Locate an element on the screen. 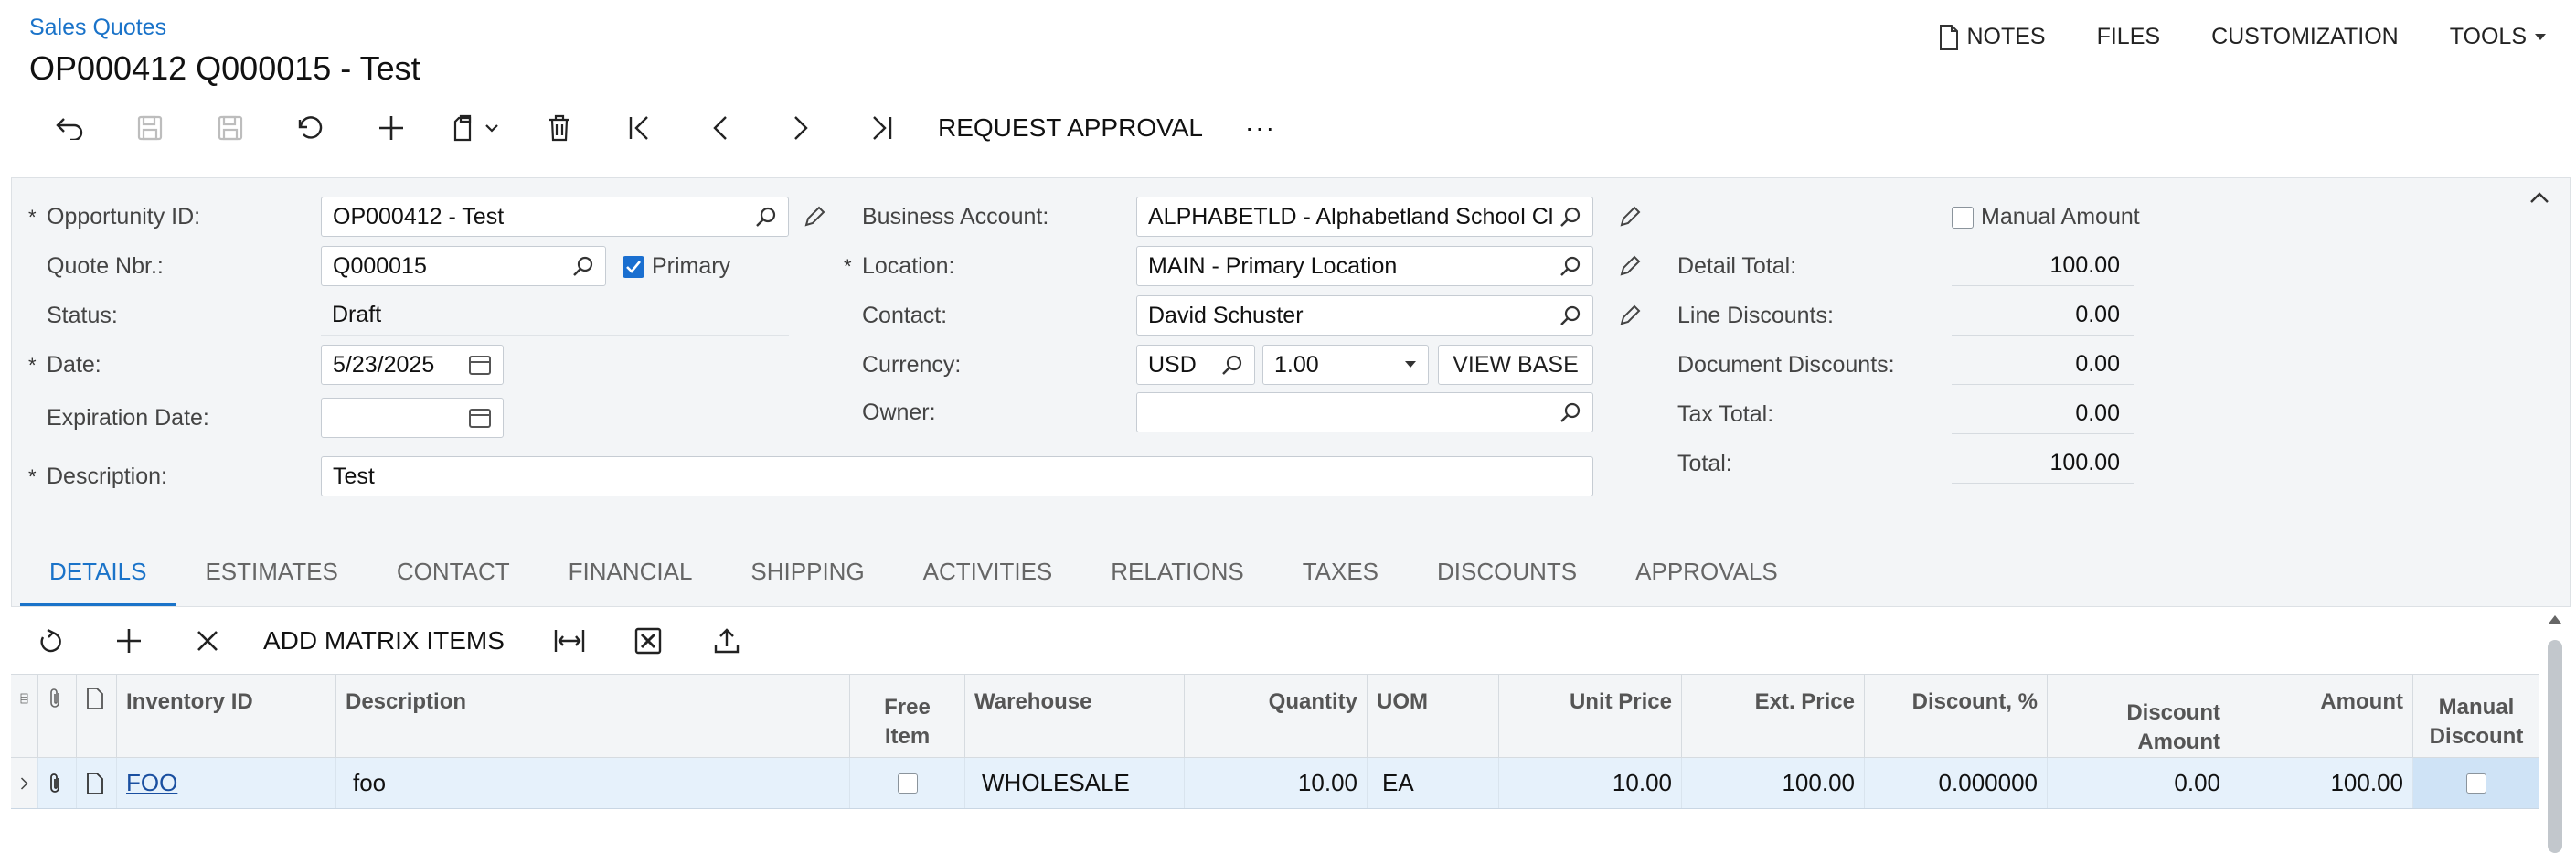 The width and height of the screenshot is (2576, 853). files-button: FILES is located at coordinates (2128, 37).